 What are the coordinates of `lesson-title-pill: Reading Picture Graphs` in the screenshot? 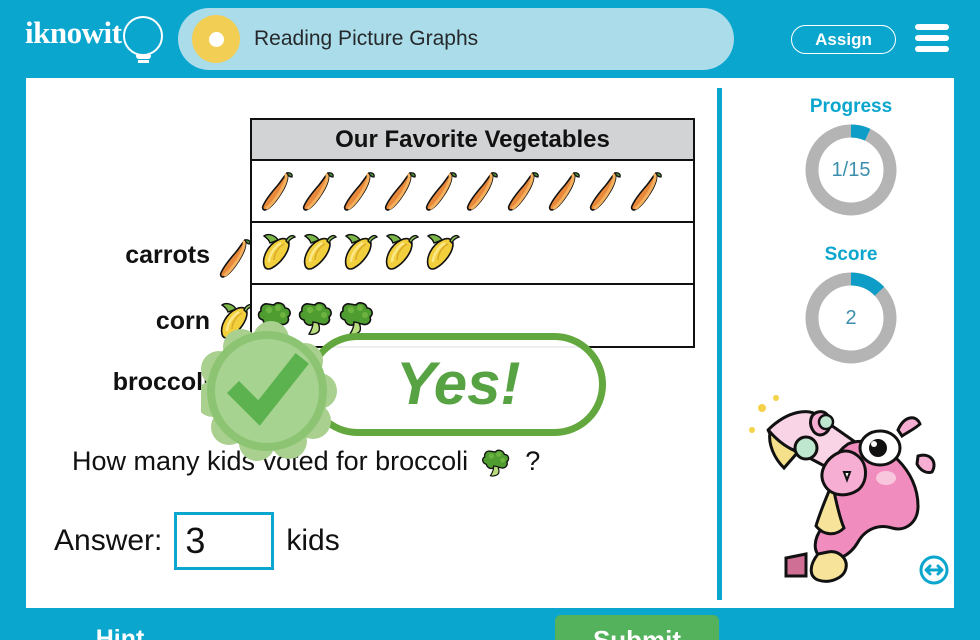 It's located at (456, 39).